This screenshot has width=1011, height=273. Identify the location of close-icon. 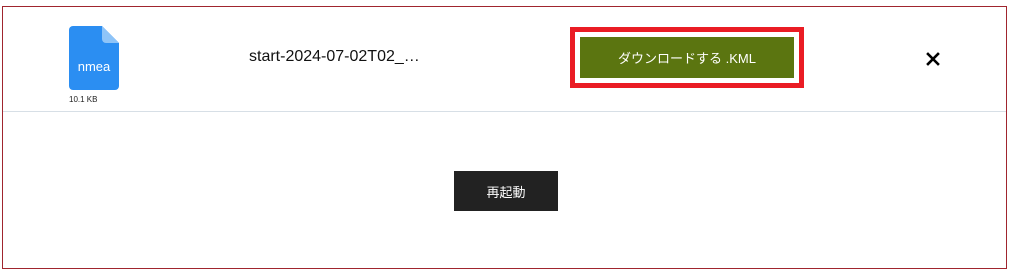
(933, 59).